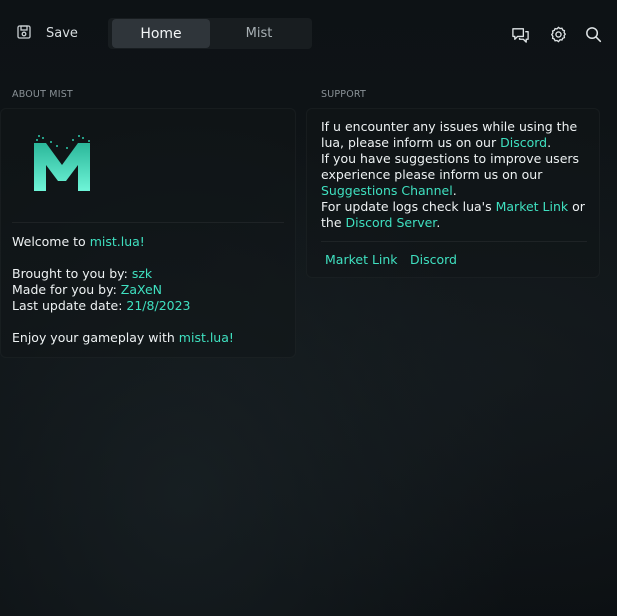  I want to click on top-bar: Save Home Mist, so click(308, 33).